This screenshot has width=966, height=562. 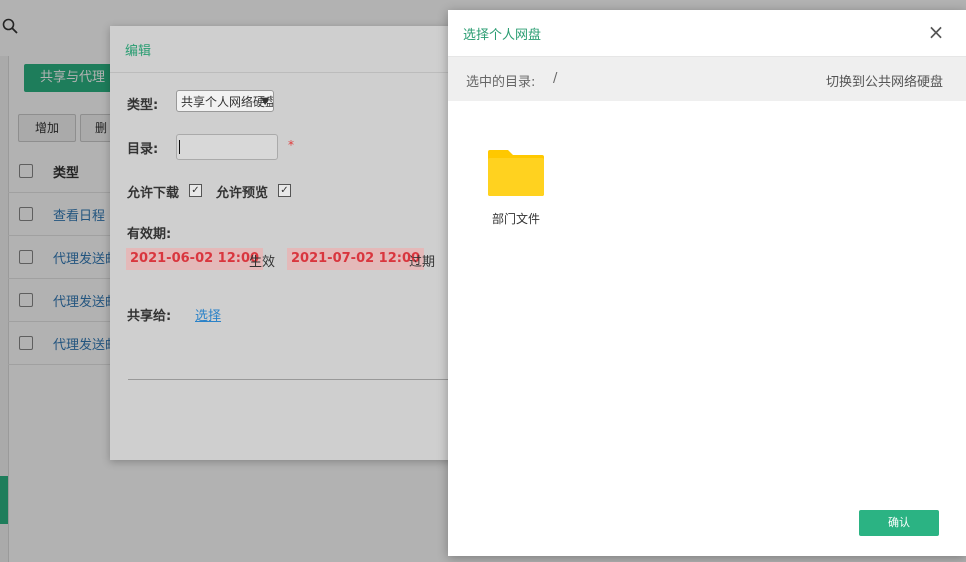 I want to click on dropdown-arrow-icon: ▼, so click(x=265, y=101).